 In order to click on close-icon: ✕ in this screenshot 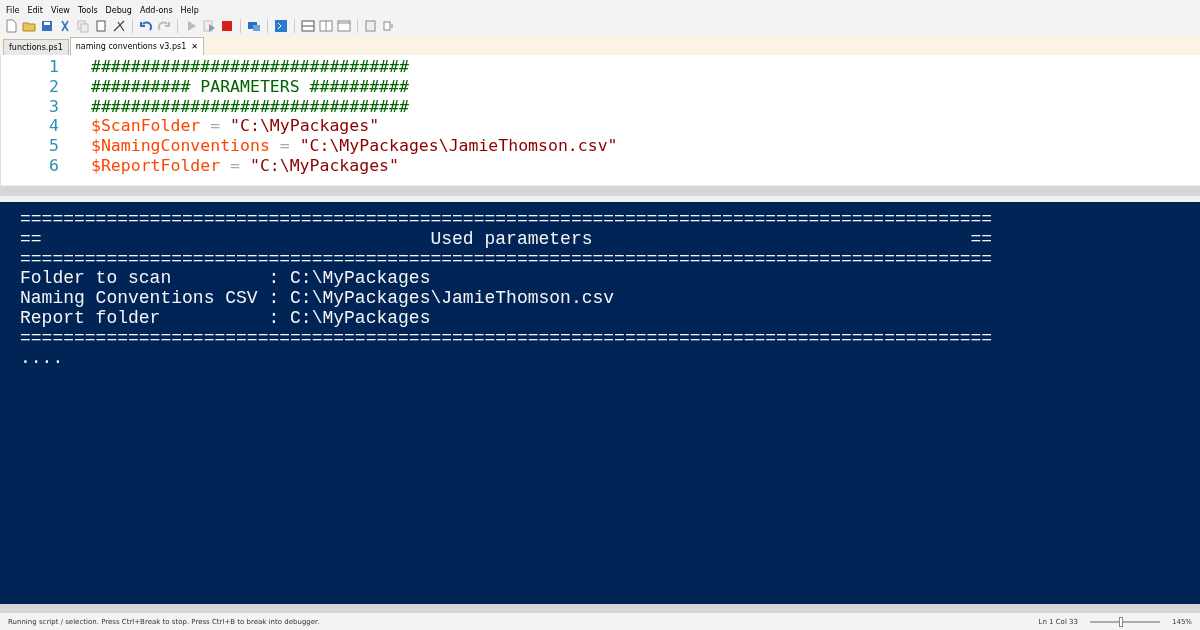, I will do `click(194, 46)`.